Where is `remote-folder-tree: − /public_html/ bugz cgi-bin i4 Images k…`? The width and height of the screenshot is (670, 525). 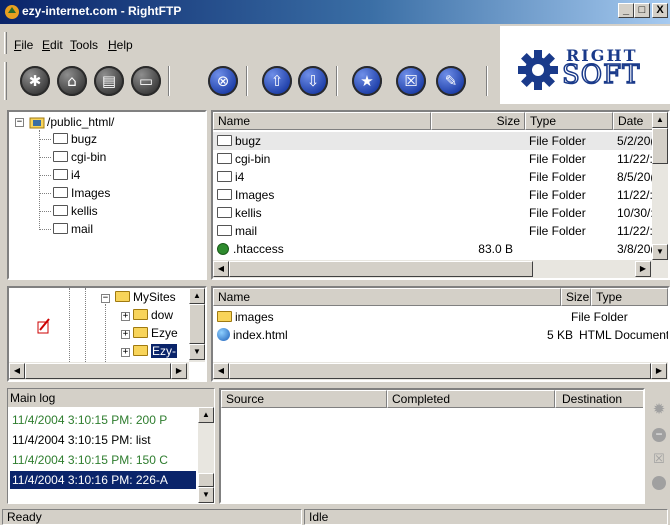
remote-folder-tree: − /public_html/ bugz cgi-bin i4 Images k… is located at coordinates (107, 195).